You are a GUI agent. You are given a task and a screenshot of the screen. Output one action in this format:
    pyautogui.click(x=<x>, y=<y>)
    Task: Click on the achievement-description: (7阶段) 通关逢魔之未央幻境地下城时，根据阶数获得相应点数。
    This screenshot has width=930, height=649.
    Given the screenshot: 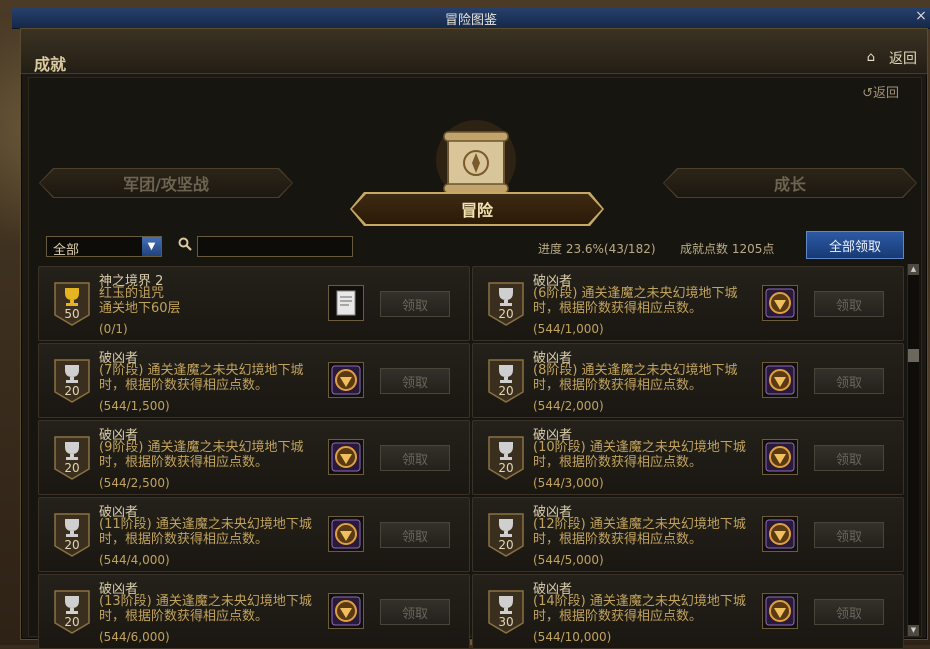 What is the action you would take?
    pyautogui.click(x=210, y=378)
    